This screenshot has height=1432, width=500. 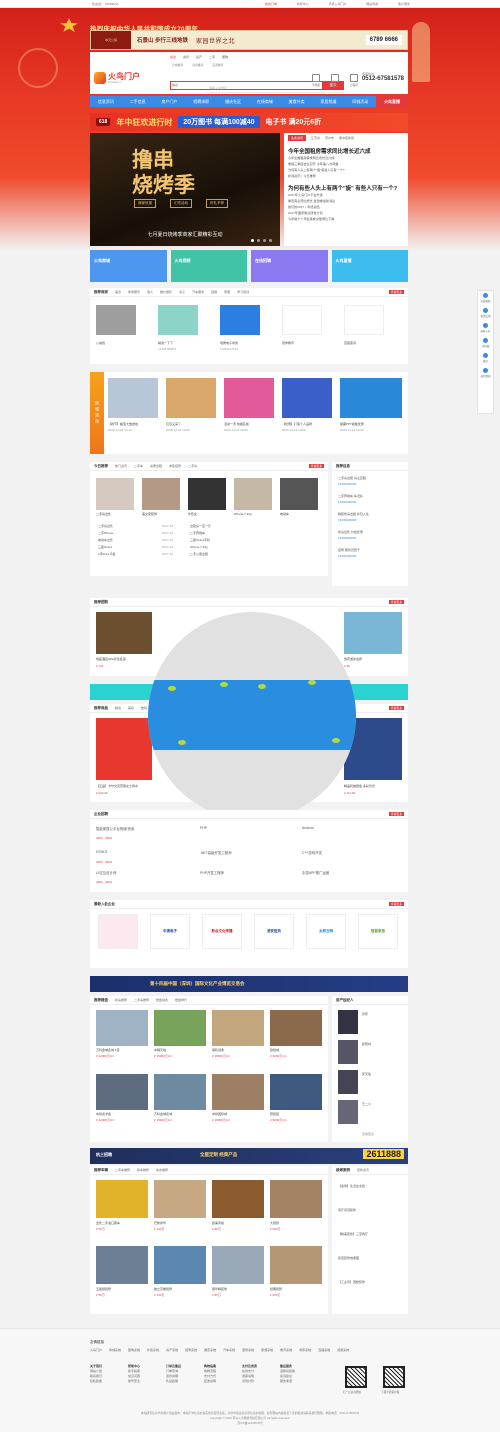 What do you see at coordinates (153, 1350) in the screenshot?
I see `friend-link: 外卖系统` at bounding box center [153, 1350].